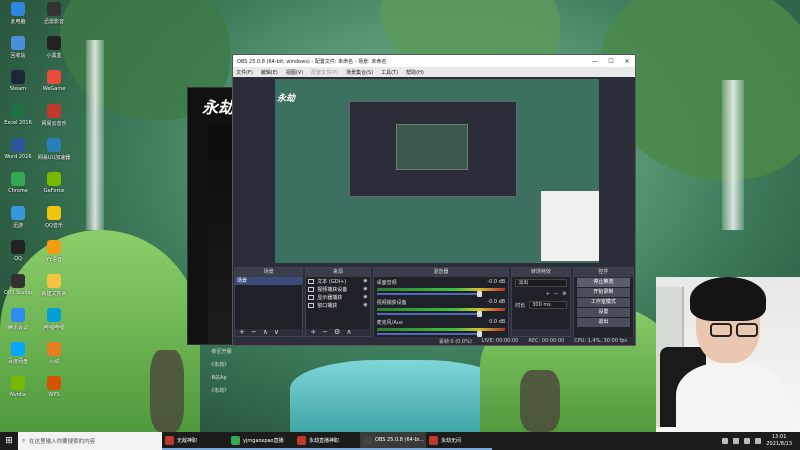  Describe the element at coordinates (221, 352) in the screenshot. I see `game-news-item: ·新区开服` at that location.